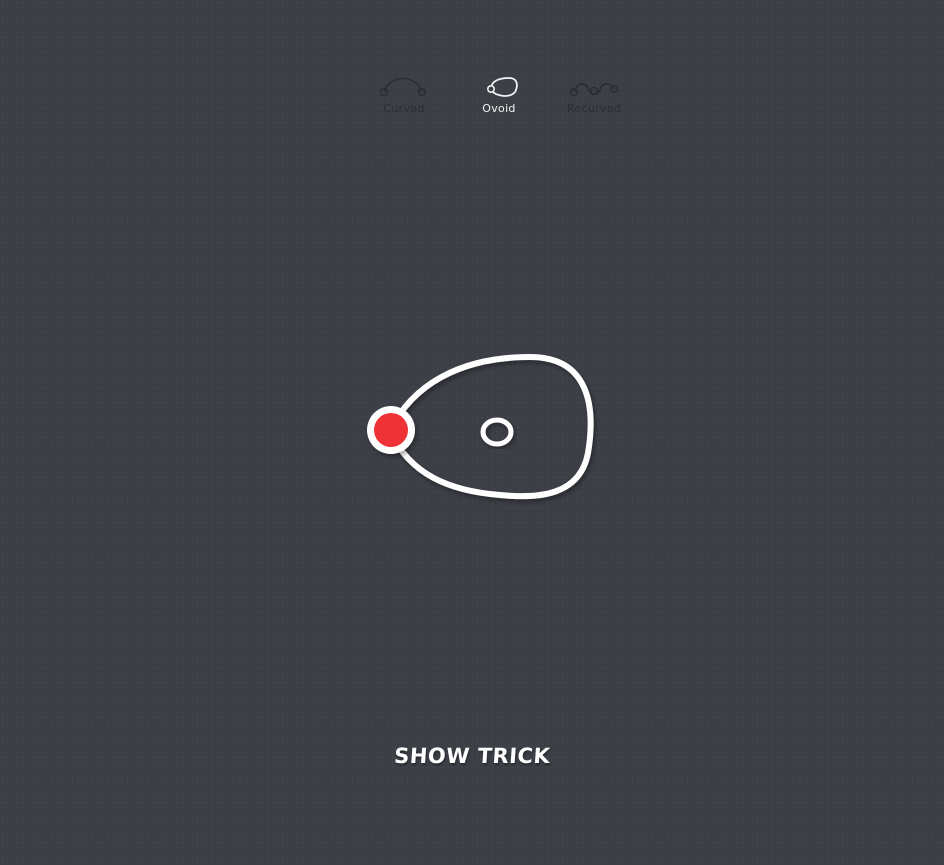 Image resolution: width=944 pixels, height=865 pixels. What do you see at coordinates (499, 108) in the screenshot?
I see `mode-ovoid-label: Ovoid` at bounding box center [499, 108].